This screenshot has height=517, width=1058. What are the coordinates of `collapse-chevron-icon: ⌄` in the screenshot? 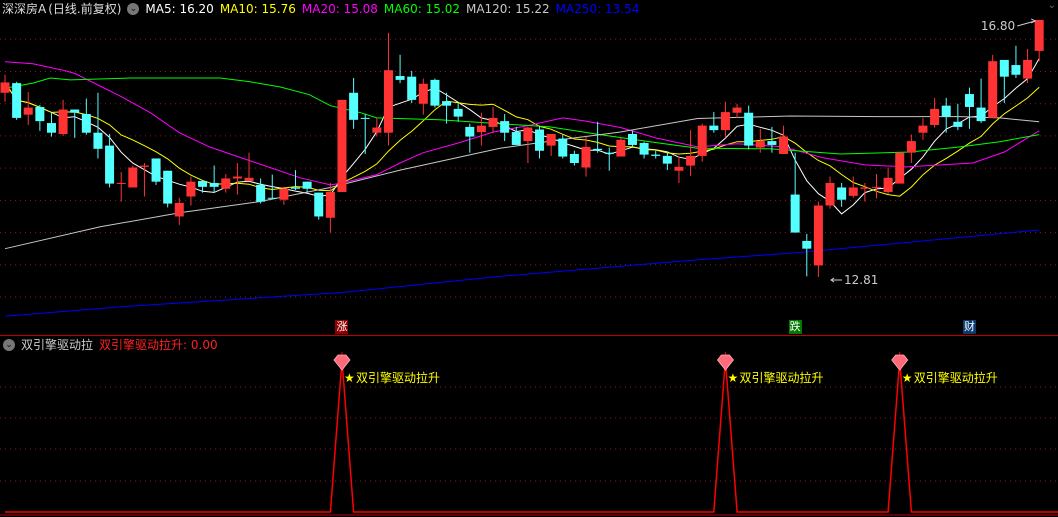 It's located at (1052, 5).